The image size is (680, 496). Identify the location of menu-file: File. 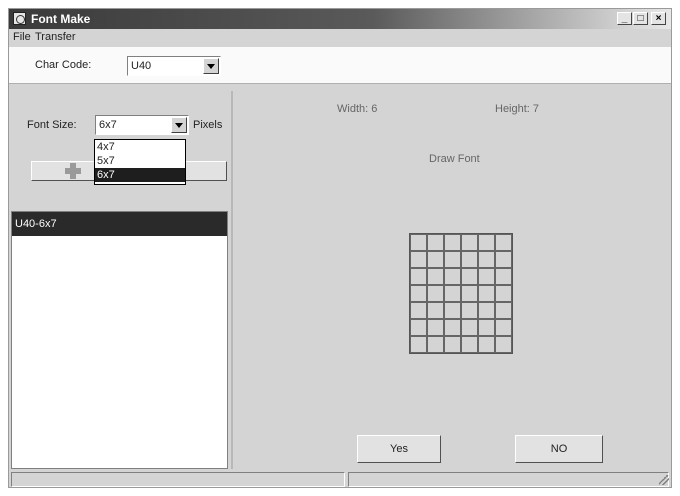
(22, 37).